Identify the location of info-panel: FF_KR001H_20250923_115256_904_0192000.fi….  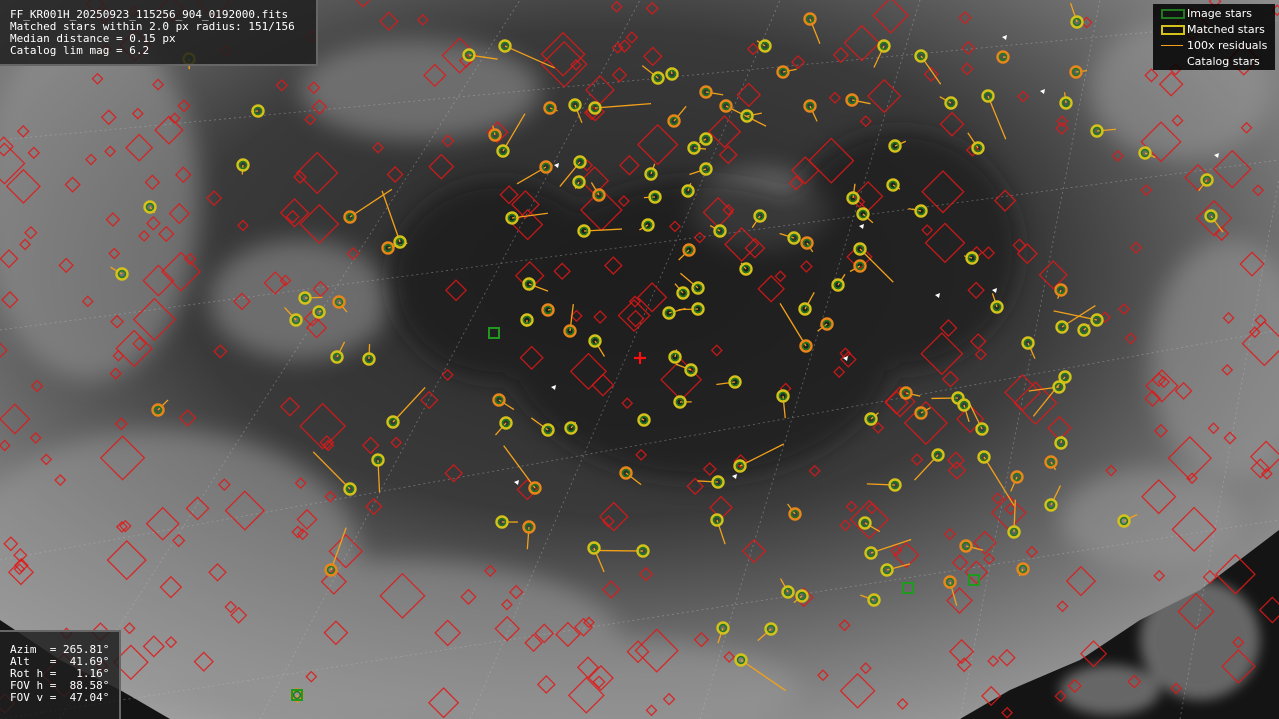
(159, 33).